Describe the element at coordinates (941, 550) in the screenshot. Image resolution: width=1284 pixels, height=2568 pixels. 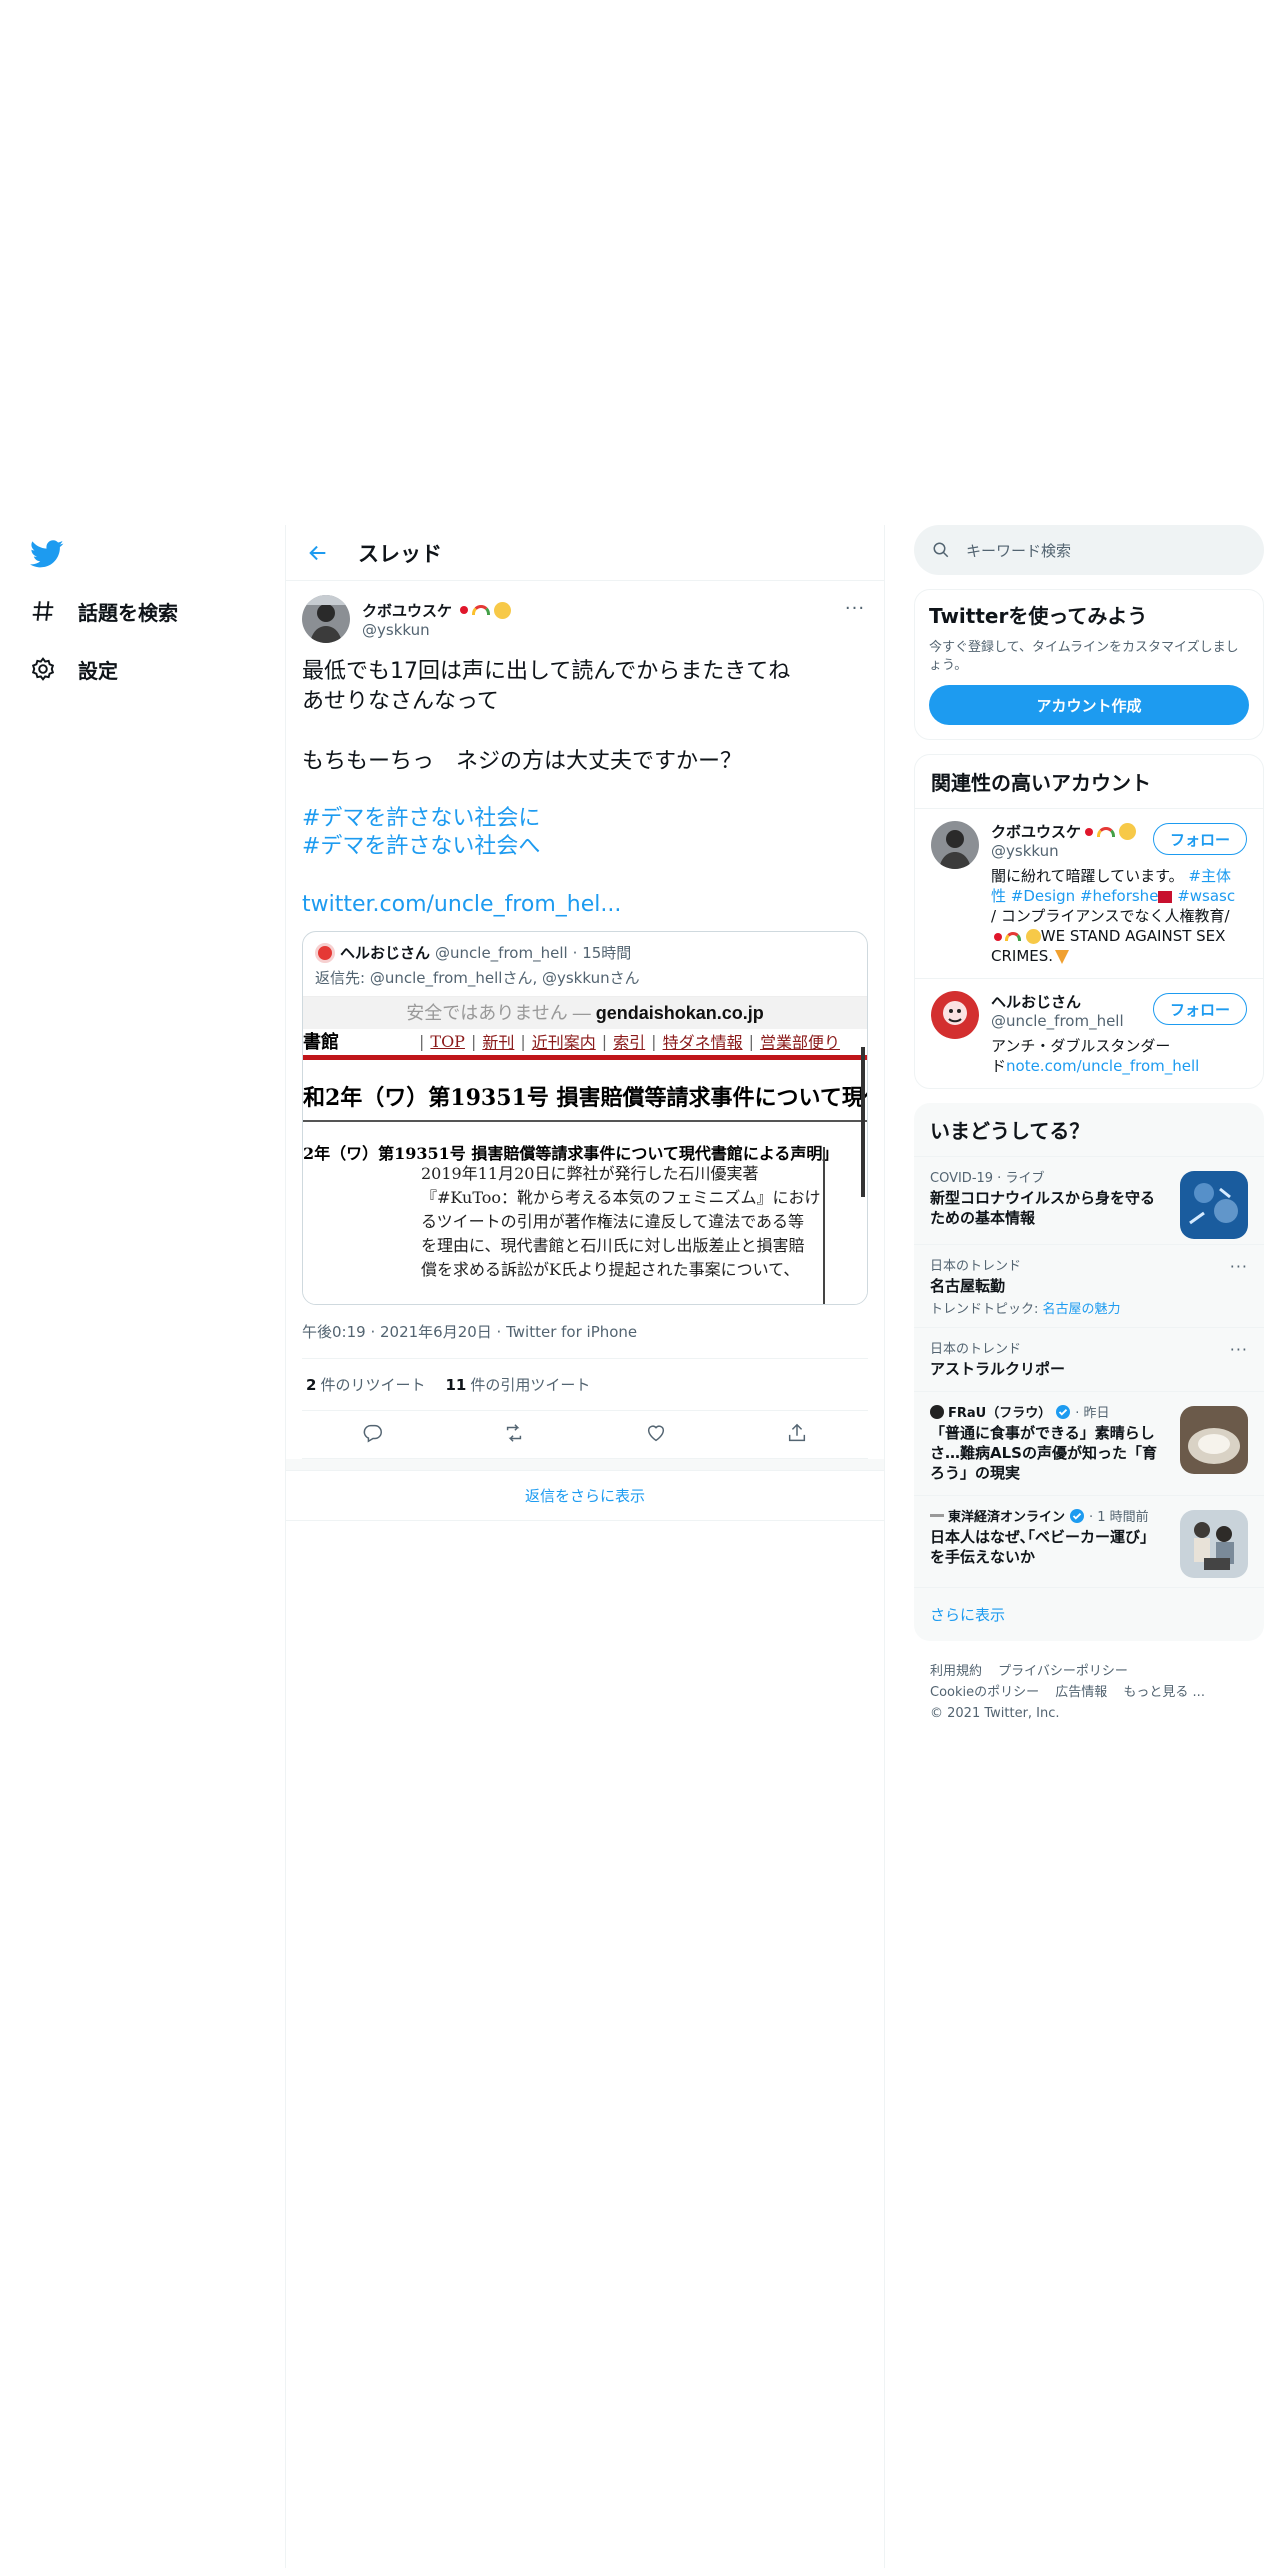
I see `search-icon` at that location.